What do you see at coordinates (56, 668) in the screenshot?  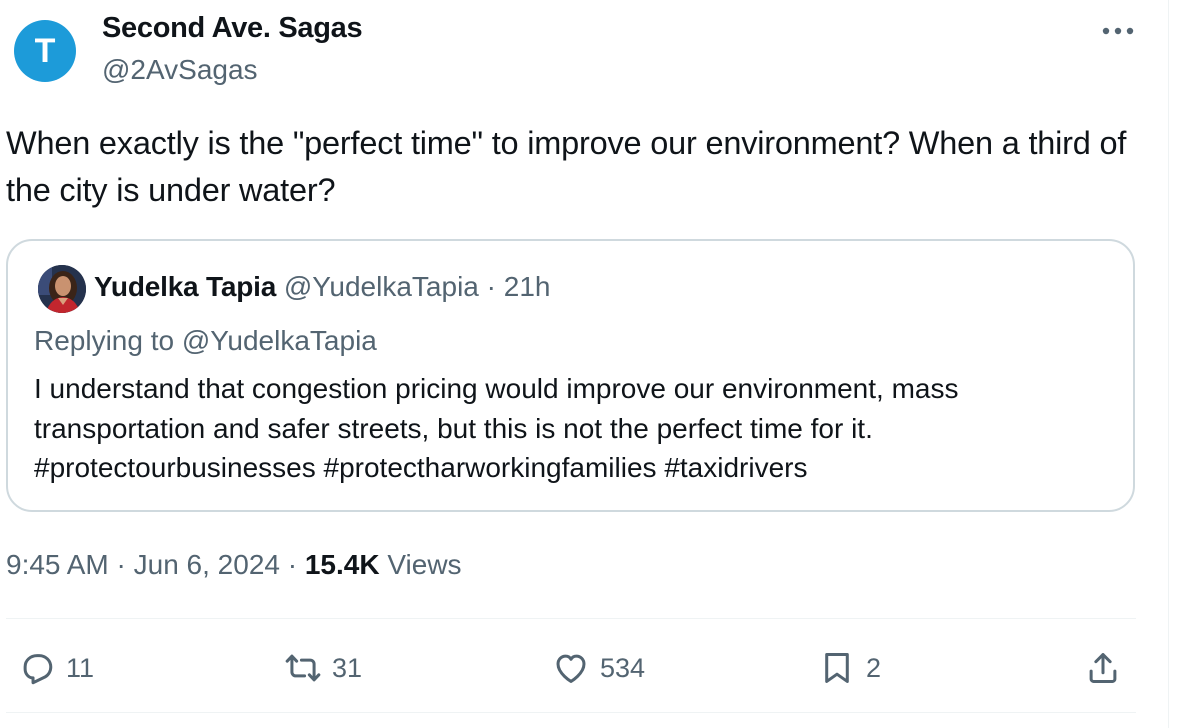 I see `reply-button: 11` at bounding box center [56, 668].